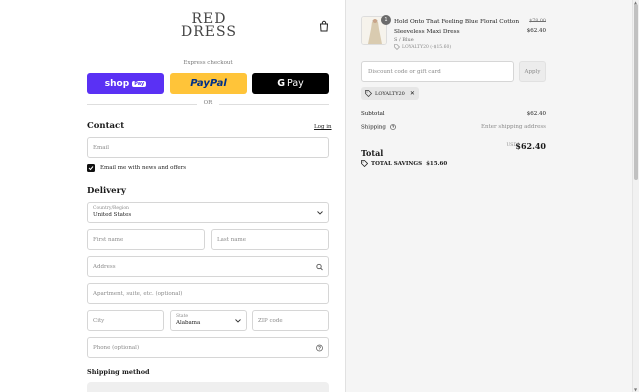  I want to click on shipping-method-placeholder, so click(208, 387).